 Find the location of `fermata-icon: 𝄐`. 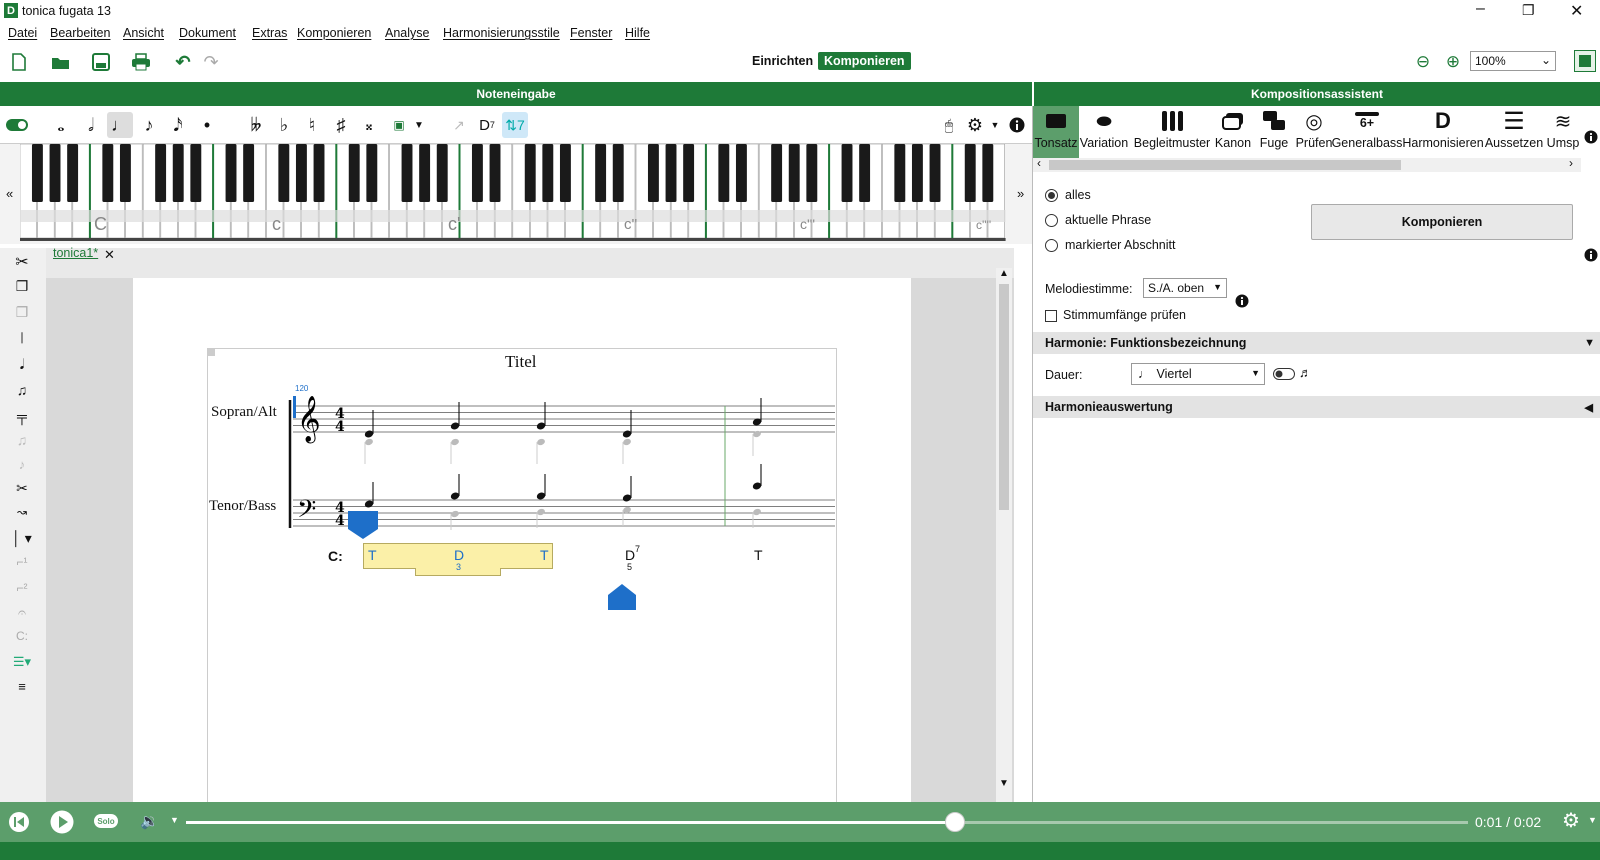

fermata-icon: 𝄐 is located at coordinates (22, 612).